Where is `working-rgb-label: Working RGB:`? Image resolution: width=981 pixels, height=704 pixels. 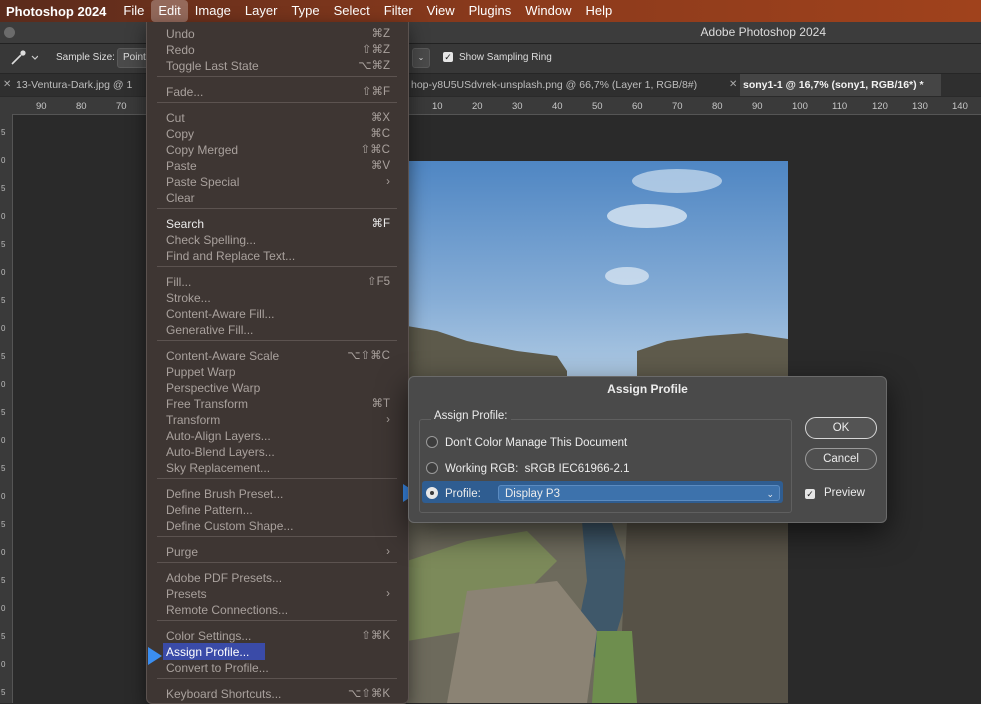
working-rgb-label: Working RGB: is located at coordinates (482, 469).